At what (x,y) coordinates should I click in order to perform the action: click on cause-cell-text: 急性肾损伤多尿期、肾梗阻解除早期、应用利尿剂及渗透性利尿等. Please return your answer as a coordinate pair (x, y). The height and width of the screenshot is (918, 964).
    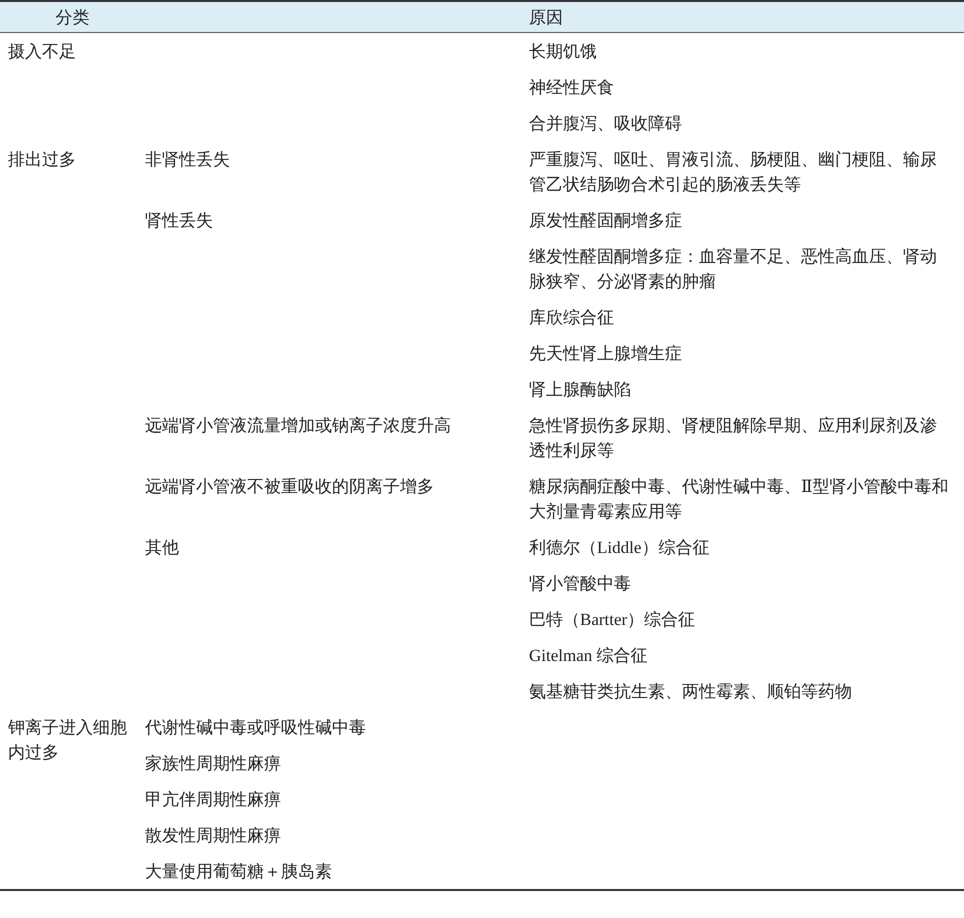
    Looking at the image, I should click on (733, 438).